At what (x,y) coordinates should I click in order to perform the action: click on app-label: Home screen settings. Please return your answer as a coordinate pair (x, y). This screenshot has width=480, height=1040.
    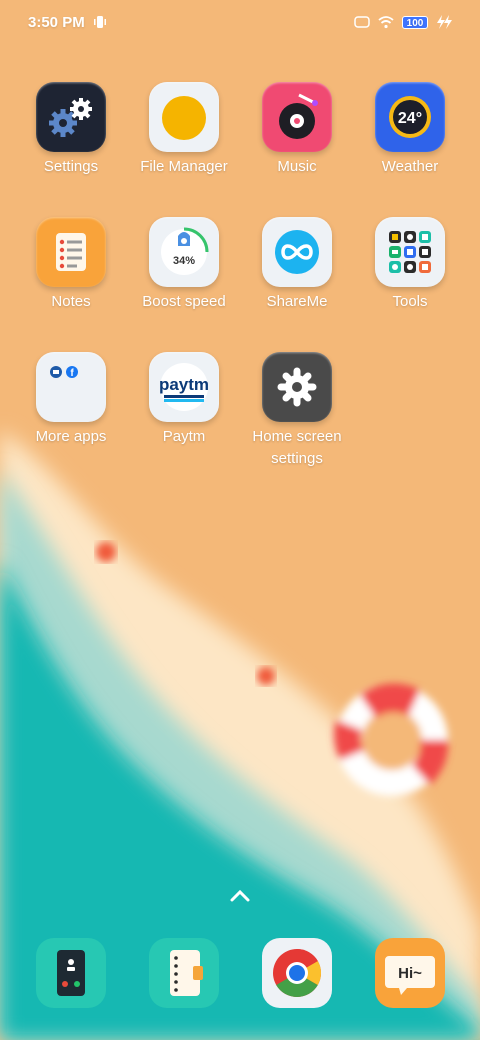
    Looking at the image, I should click on (297, 447).